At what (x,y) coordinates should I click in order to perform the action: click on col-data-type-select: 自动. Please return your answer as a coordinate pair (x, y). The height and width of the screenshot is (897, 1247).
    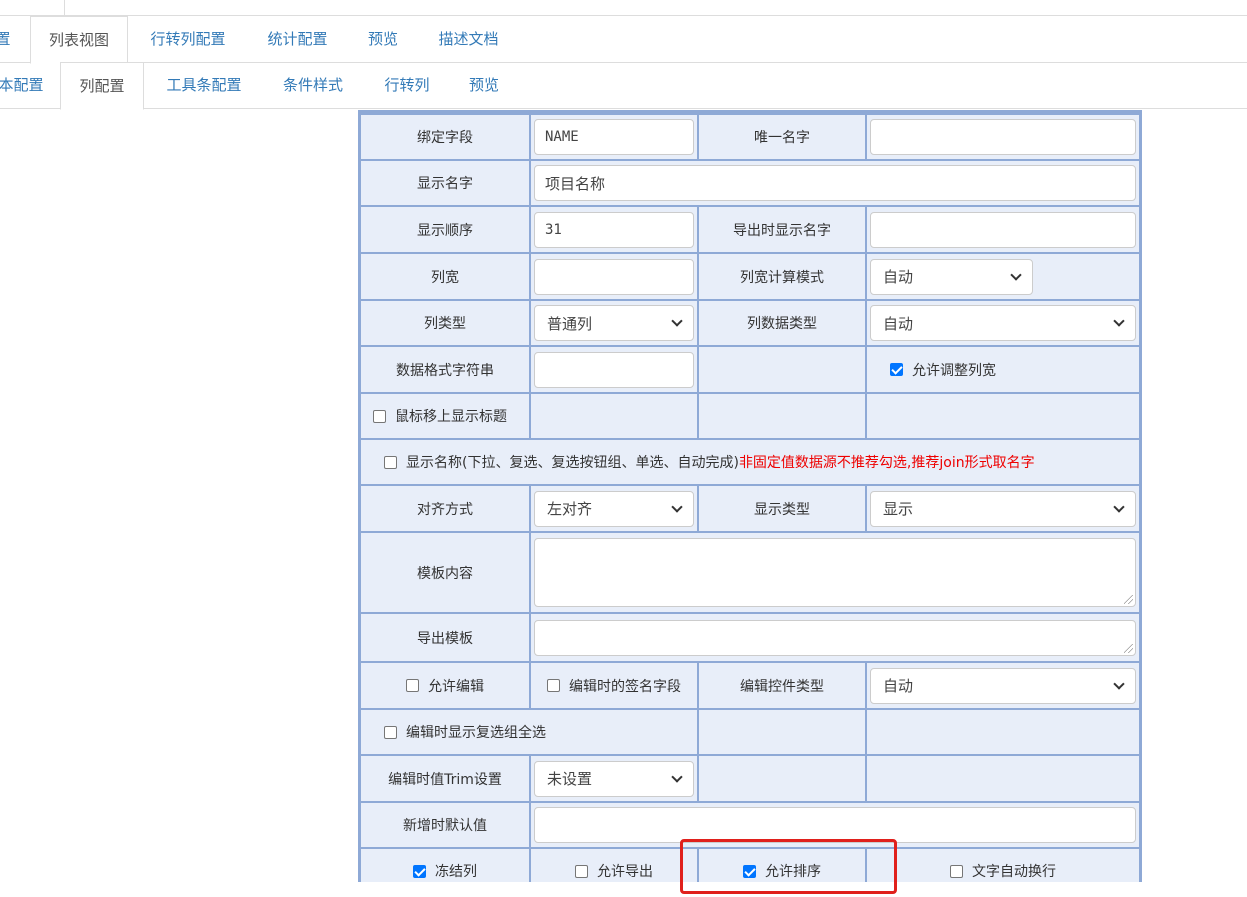
    Looking at the image, I should click on (1003, 323).